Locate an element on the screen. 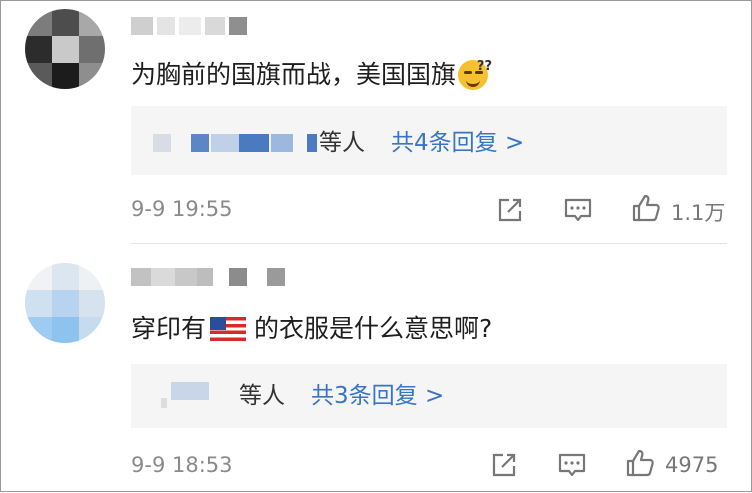 The width and height of the screenshot is (752, 493). us-flag-emoji-icon is located at coordinates (228, 329).